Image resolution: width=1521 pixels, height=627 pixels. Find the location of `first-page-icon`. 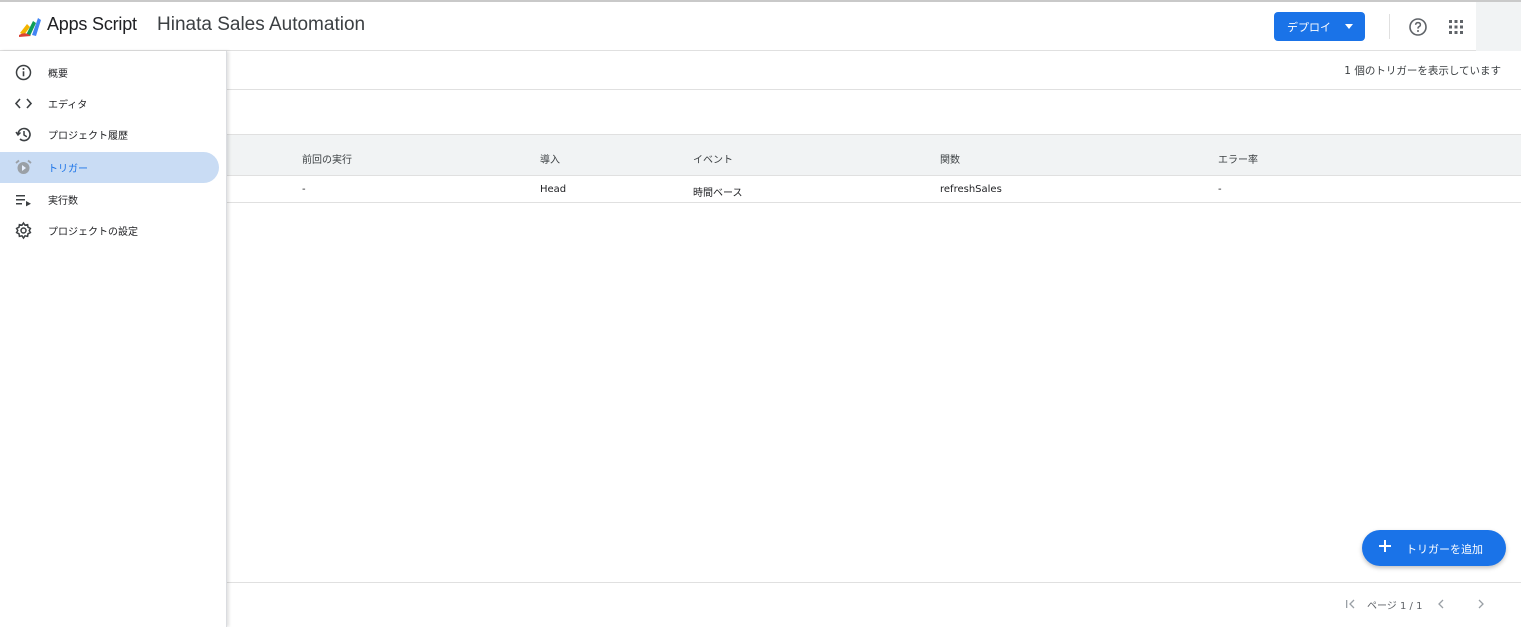

first-page-icon is located at coordinates (1351, 604).